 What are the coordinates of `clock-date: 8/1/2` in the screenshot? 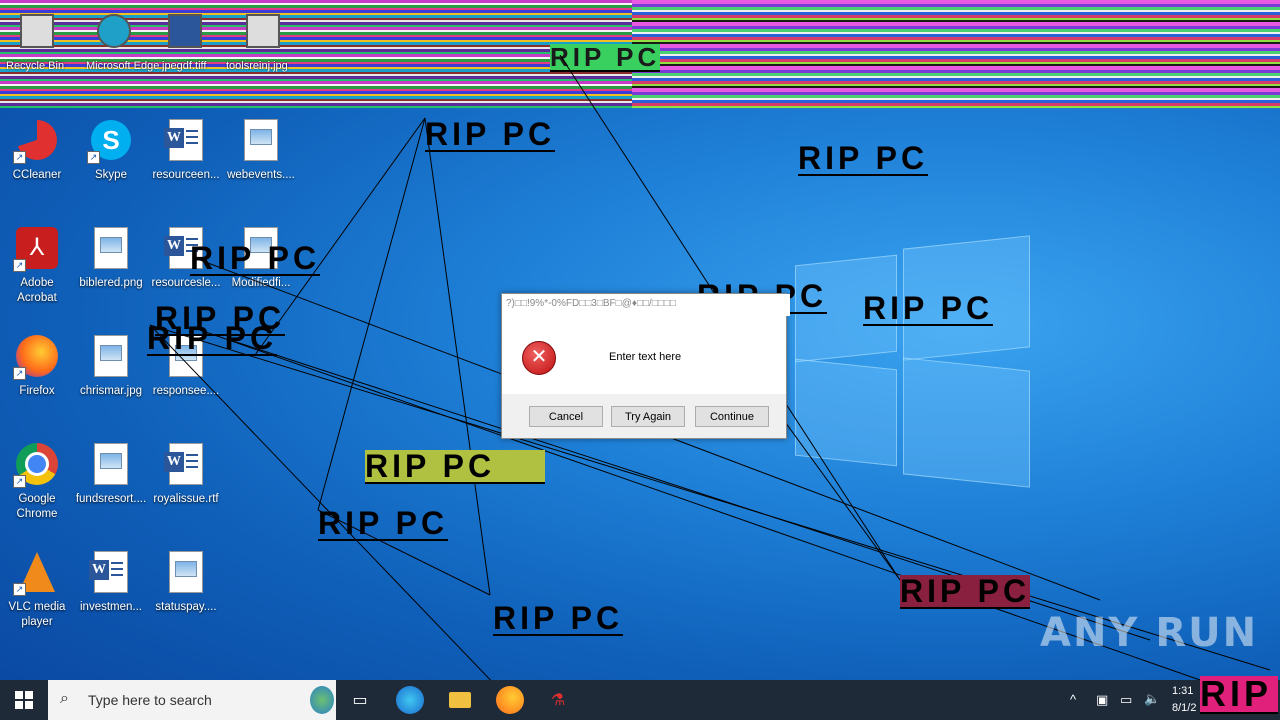 It's located at (1184, 708).